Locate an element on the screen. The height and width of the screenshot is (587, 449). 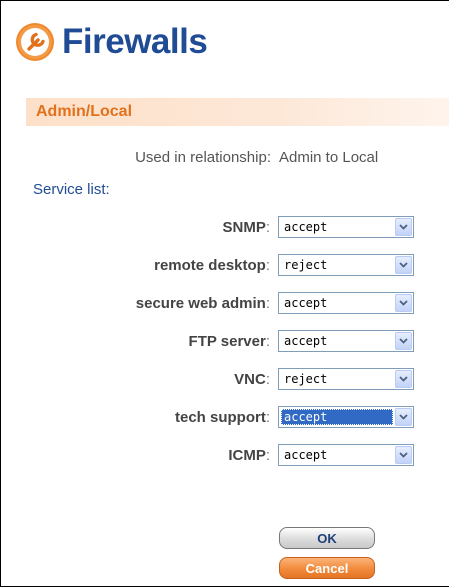
service-label-text: remote desktop is located at coordinates (210, 265).